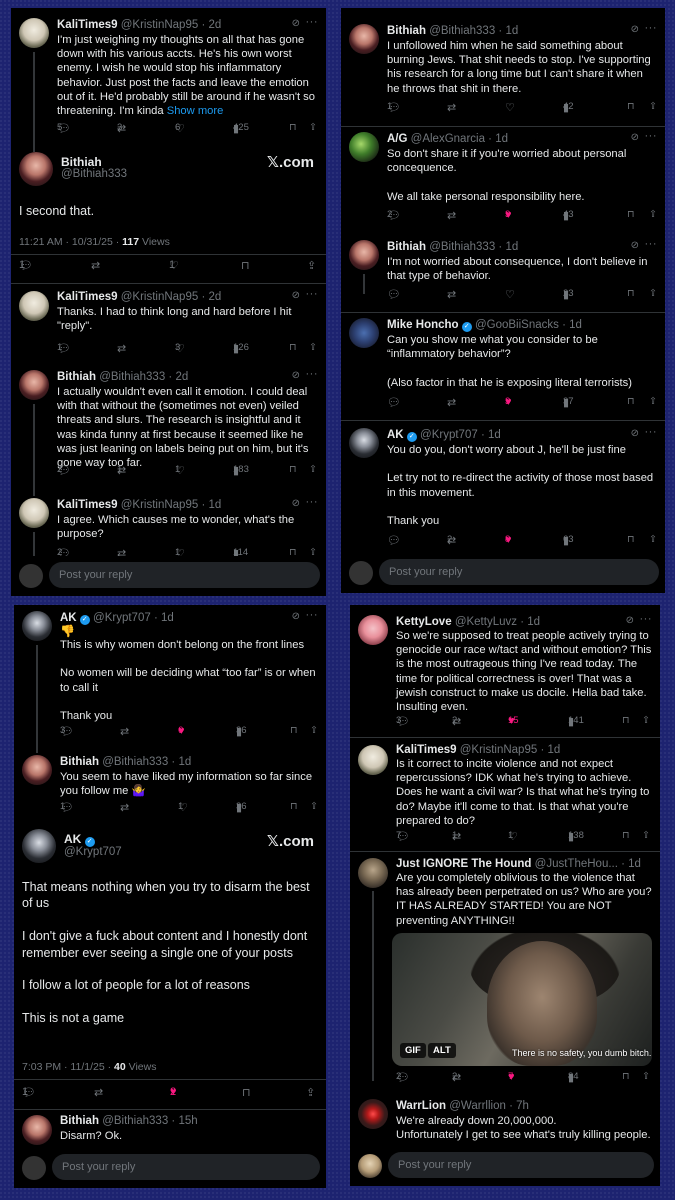 The image size is (675, 1200). Describe the element at coordinates (517, 325) in the screenshot. I see `handle: @GooBiiSnacks` at that location.